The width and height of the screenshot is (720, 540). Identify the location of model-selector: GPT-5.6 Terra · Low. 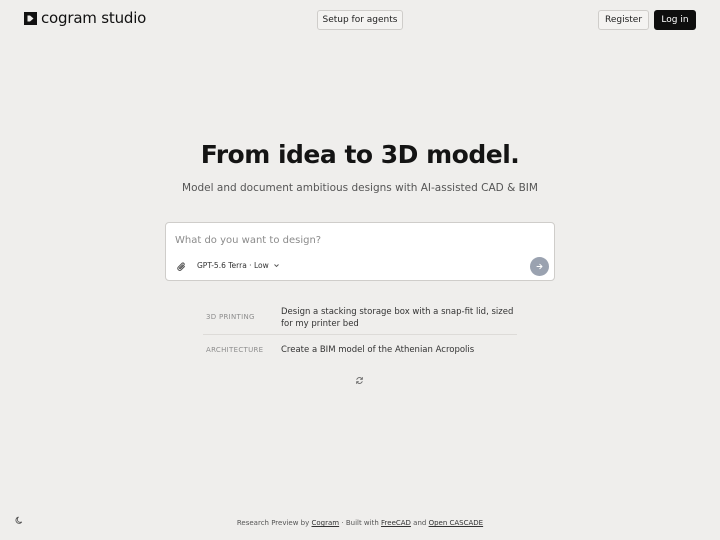
(238, 265).